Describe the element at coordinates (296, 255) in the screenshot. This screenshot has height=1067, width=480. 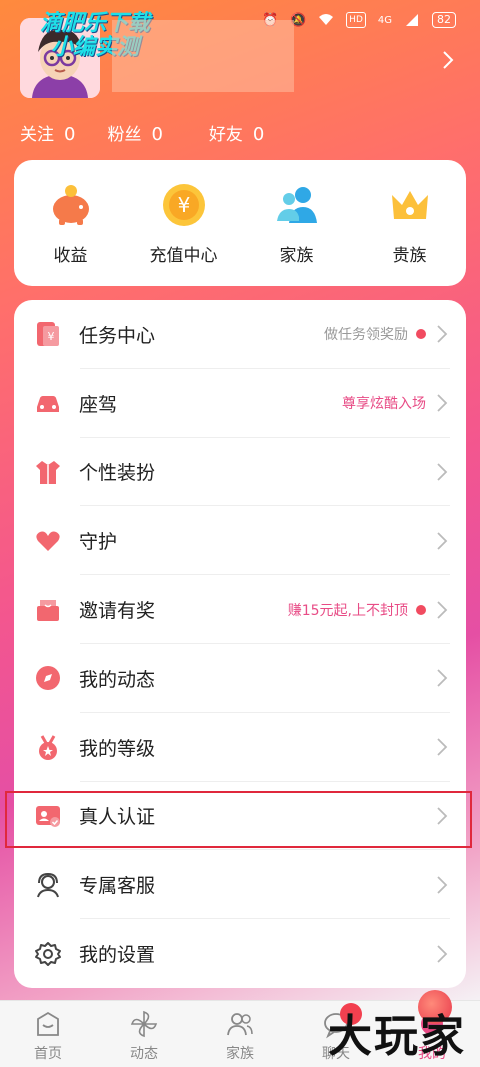
I see `quick-family-label: 家族` at that location.